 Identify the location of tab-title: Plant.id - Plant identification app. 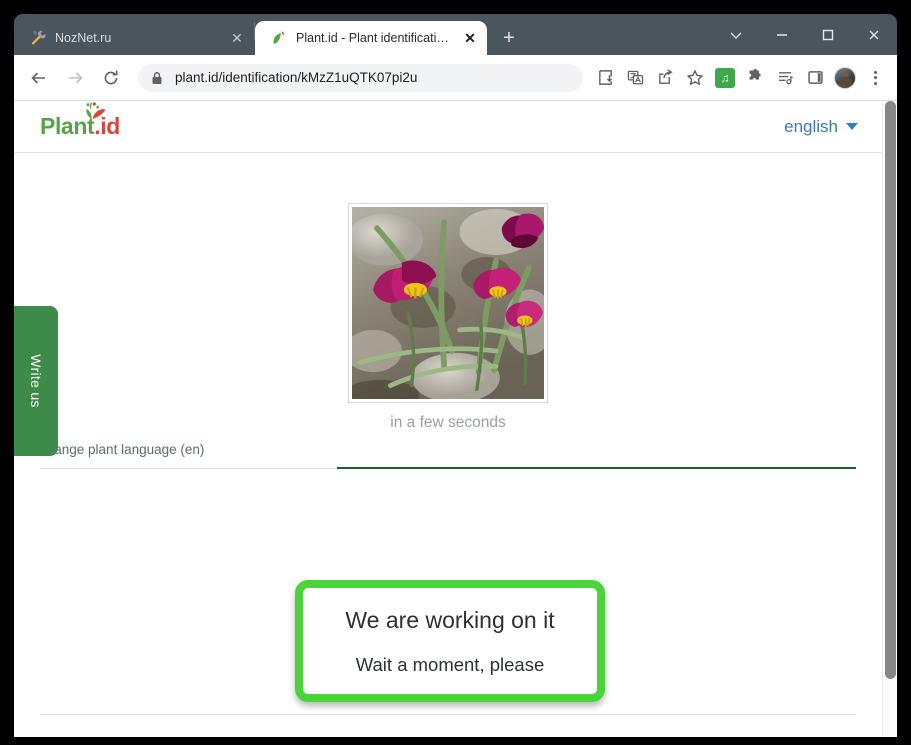
(375, 38).